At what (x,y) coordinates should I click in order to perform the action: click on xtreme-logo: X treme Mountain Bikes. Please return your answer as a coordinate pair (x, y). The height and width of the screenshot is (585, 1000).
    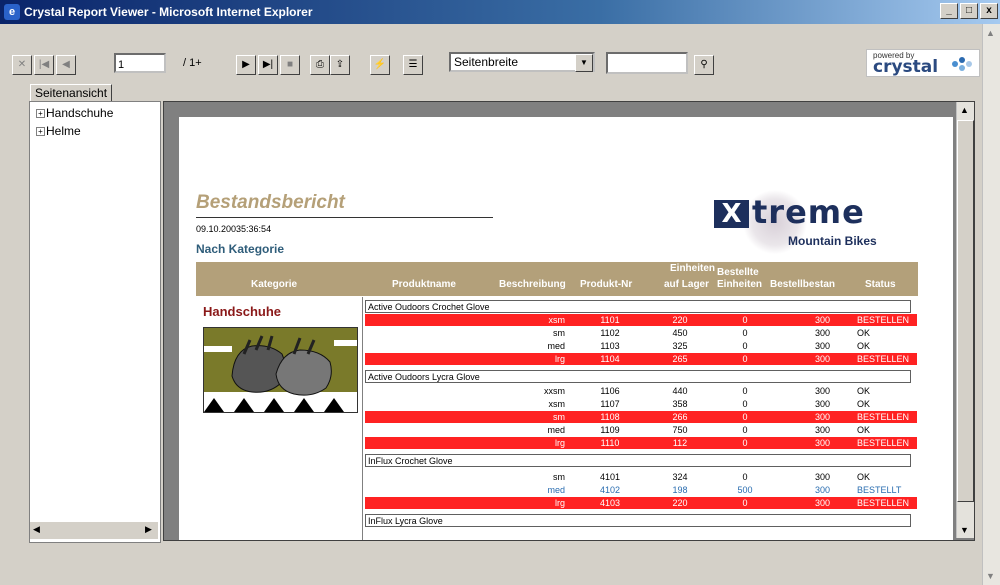
    Looking at the image, I should click on (821, 222).